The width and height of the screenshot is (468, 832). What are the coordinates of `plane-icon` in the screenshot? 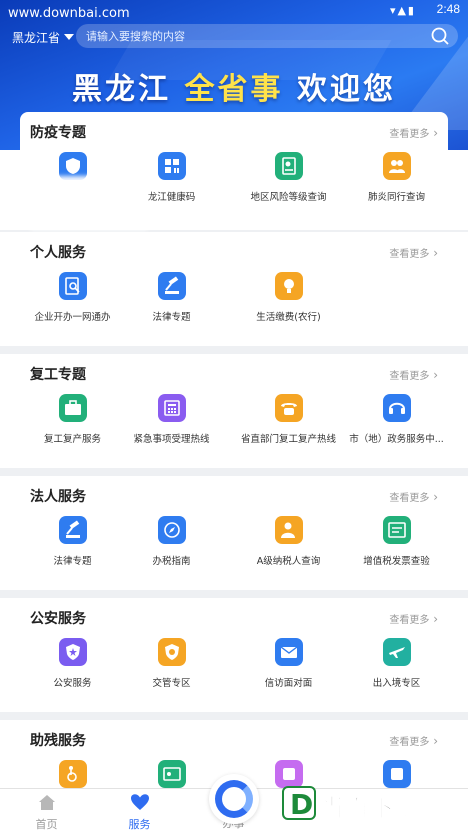 It's located at (396, 652).